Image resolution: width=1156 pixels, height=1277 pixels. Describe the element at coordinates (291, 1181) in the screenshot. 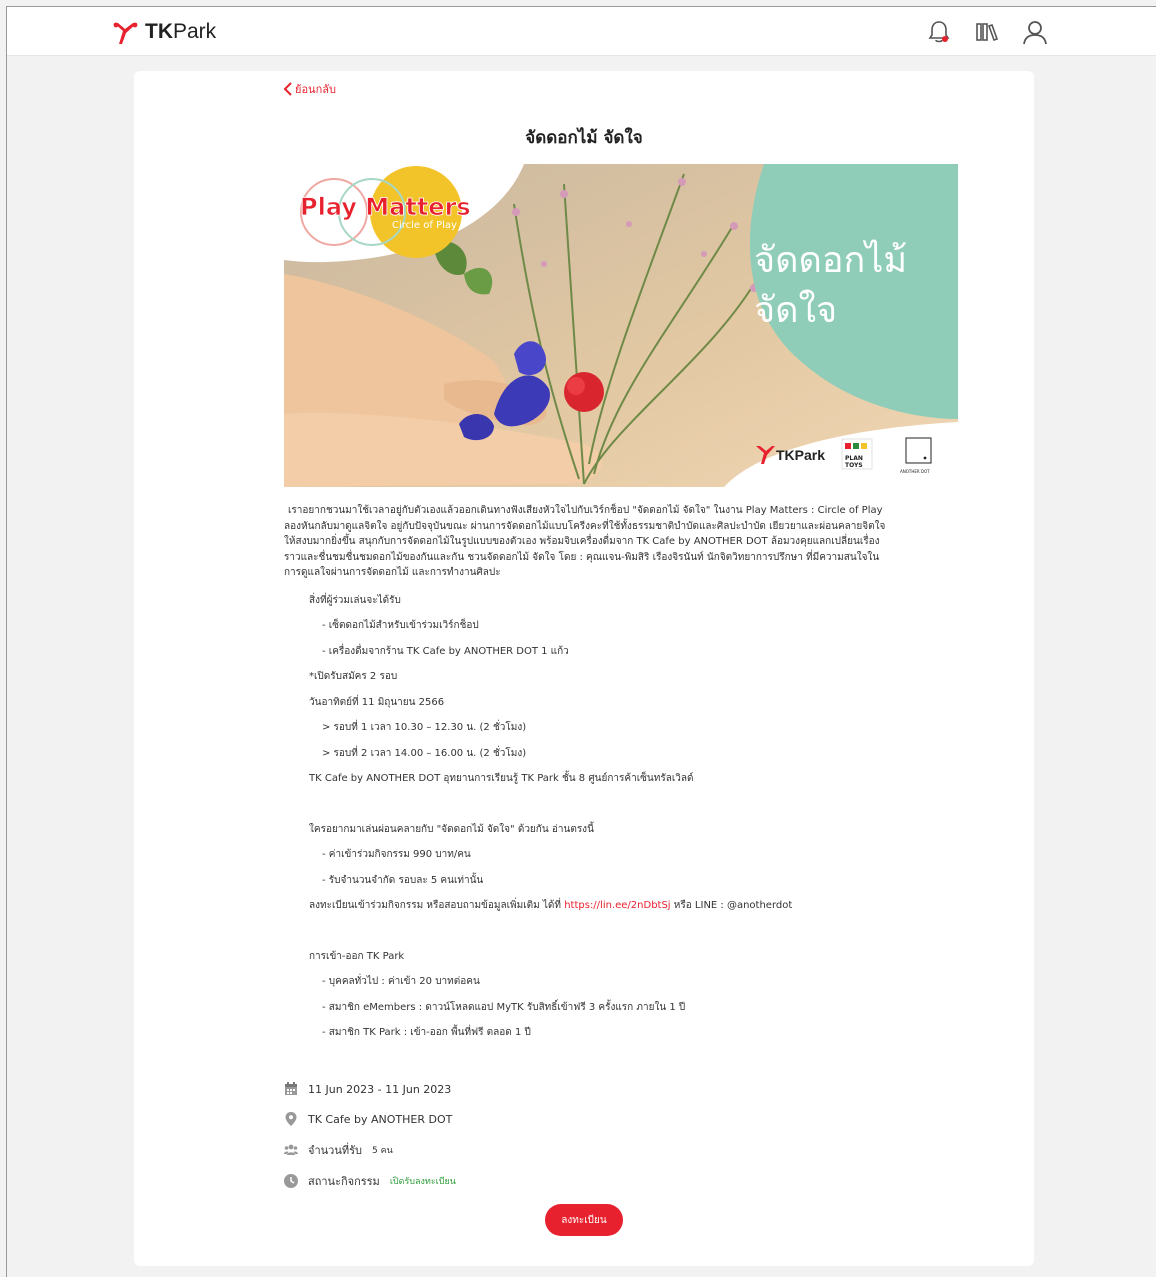

I see `clock-icon` at that location.